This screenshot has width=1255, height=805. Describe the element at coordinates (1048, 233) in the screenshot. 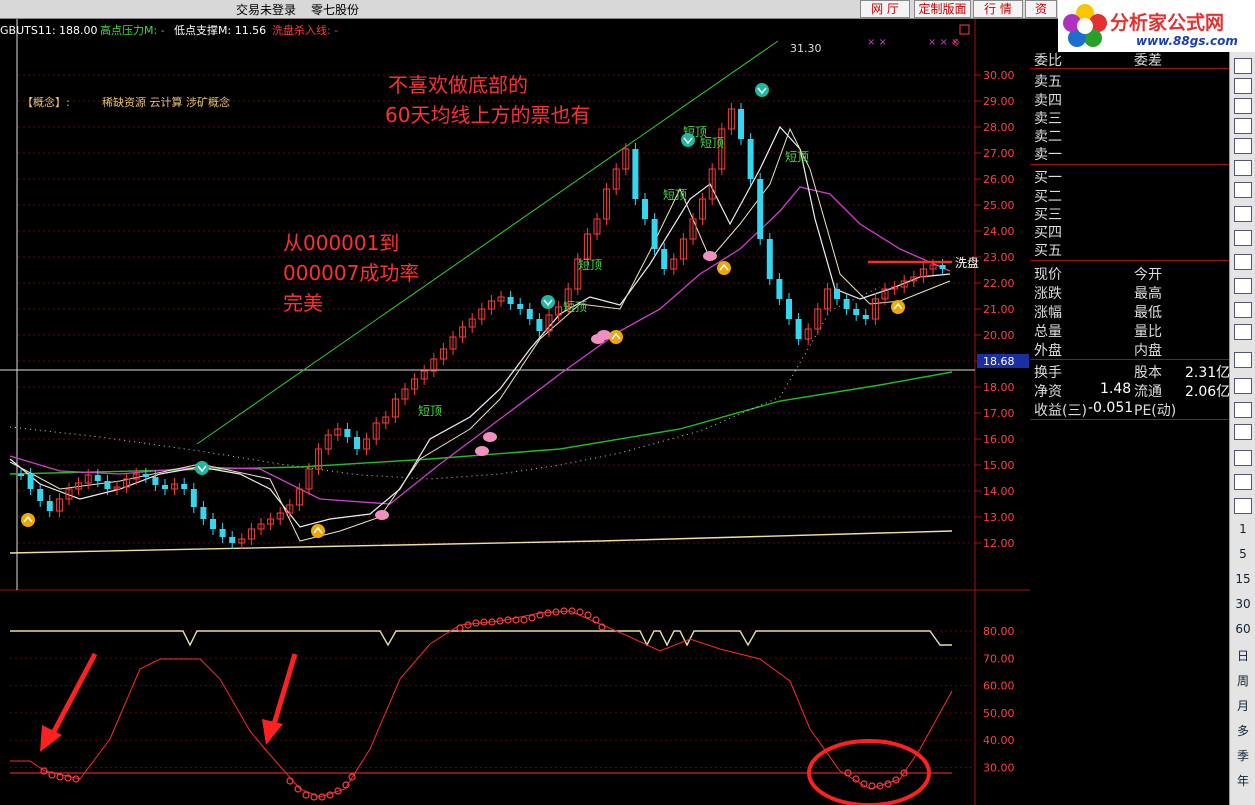

I see `buy-4-label: 买四` at that location.